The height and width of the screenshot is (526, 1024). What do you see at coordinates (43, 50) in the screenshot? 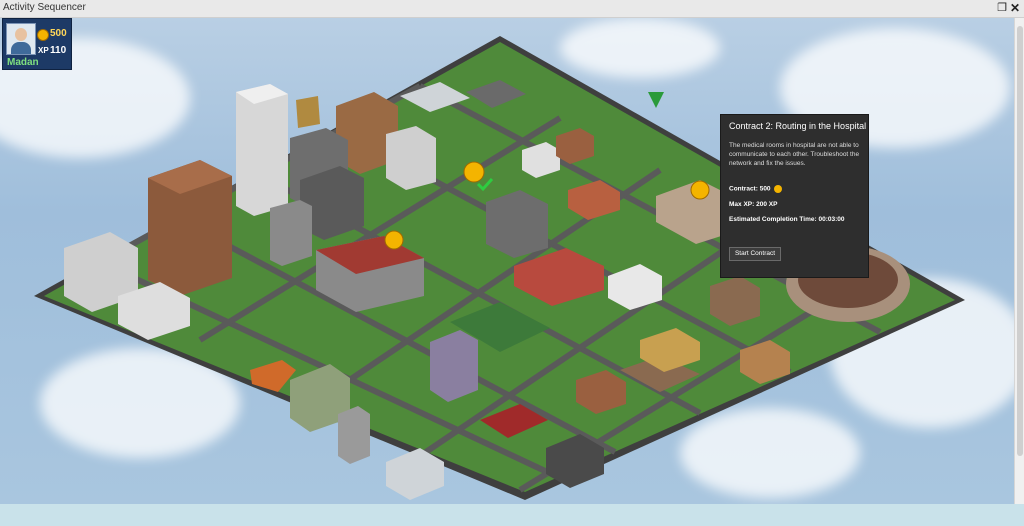
I see `xp-label: XP` at bounding box center [43, 50].